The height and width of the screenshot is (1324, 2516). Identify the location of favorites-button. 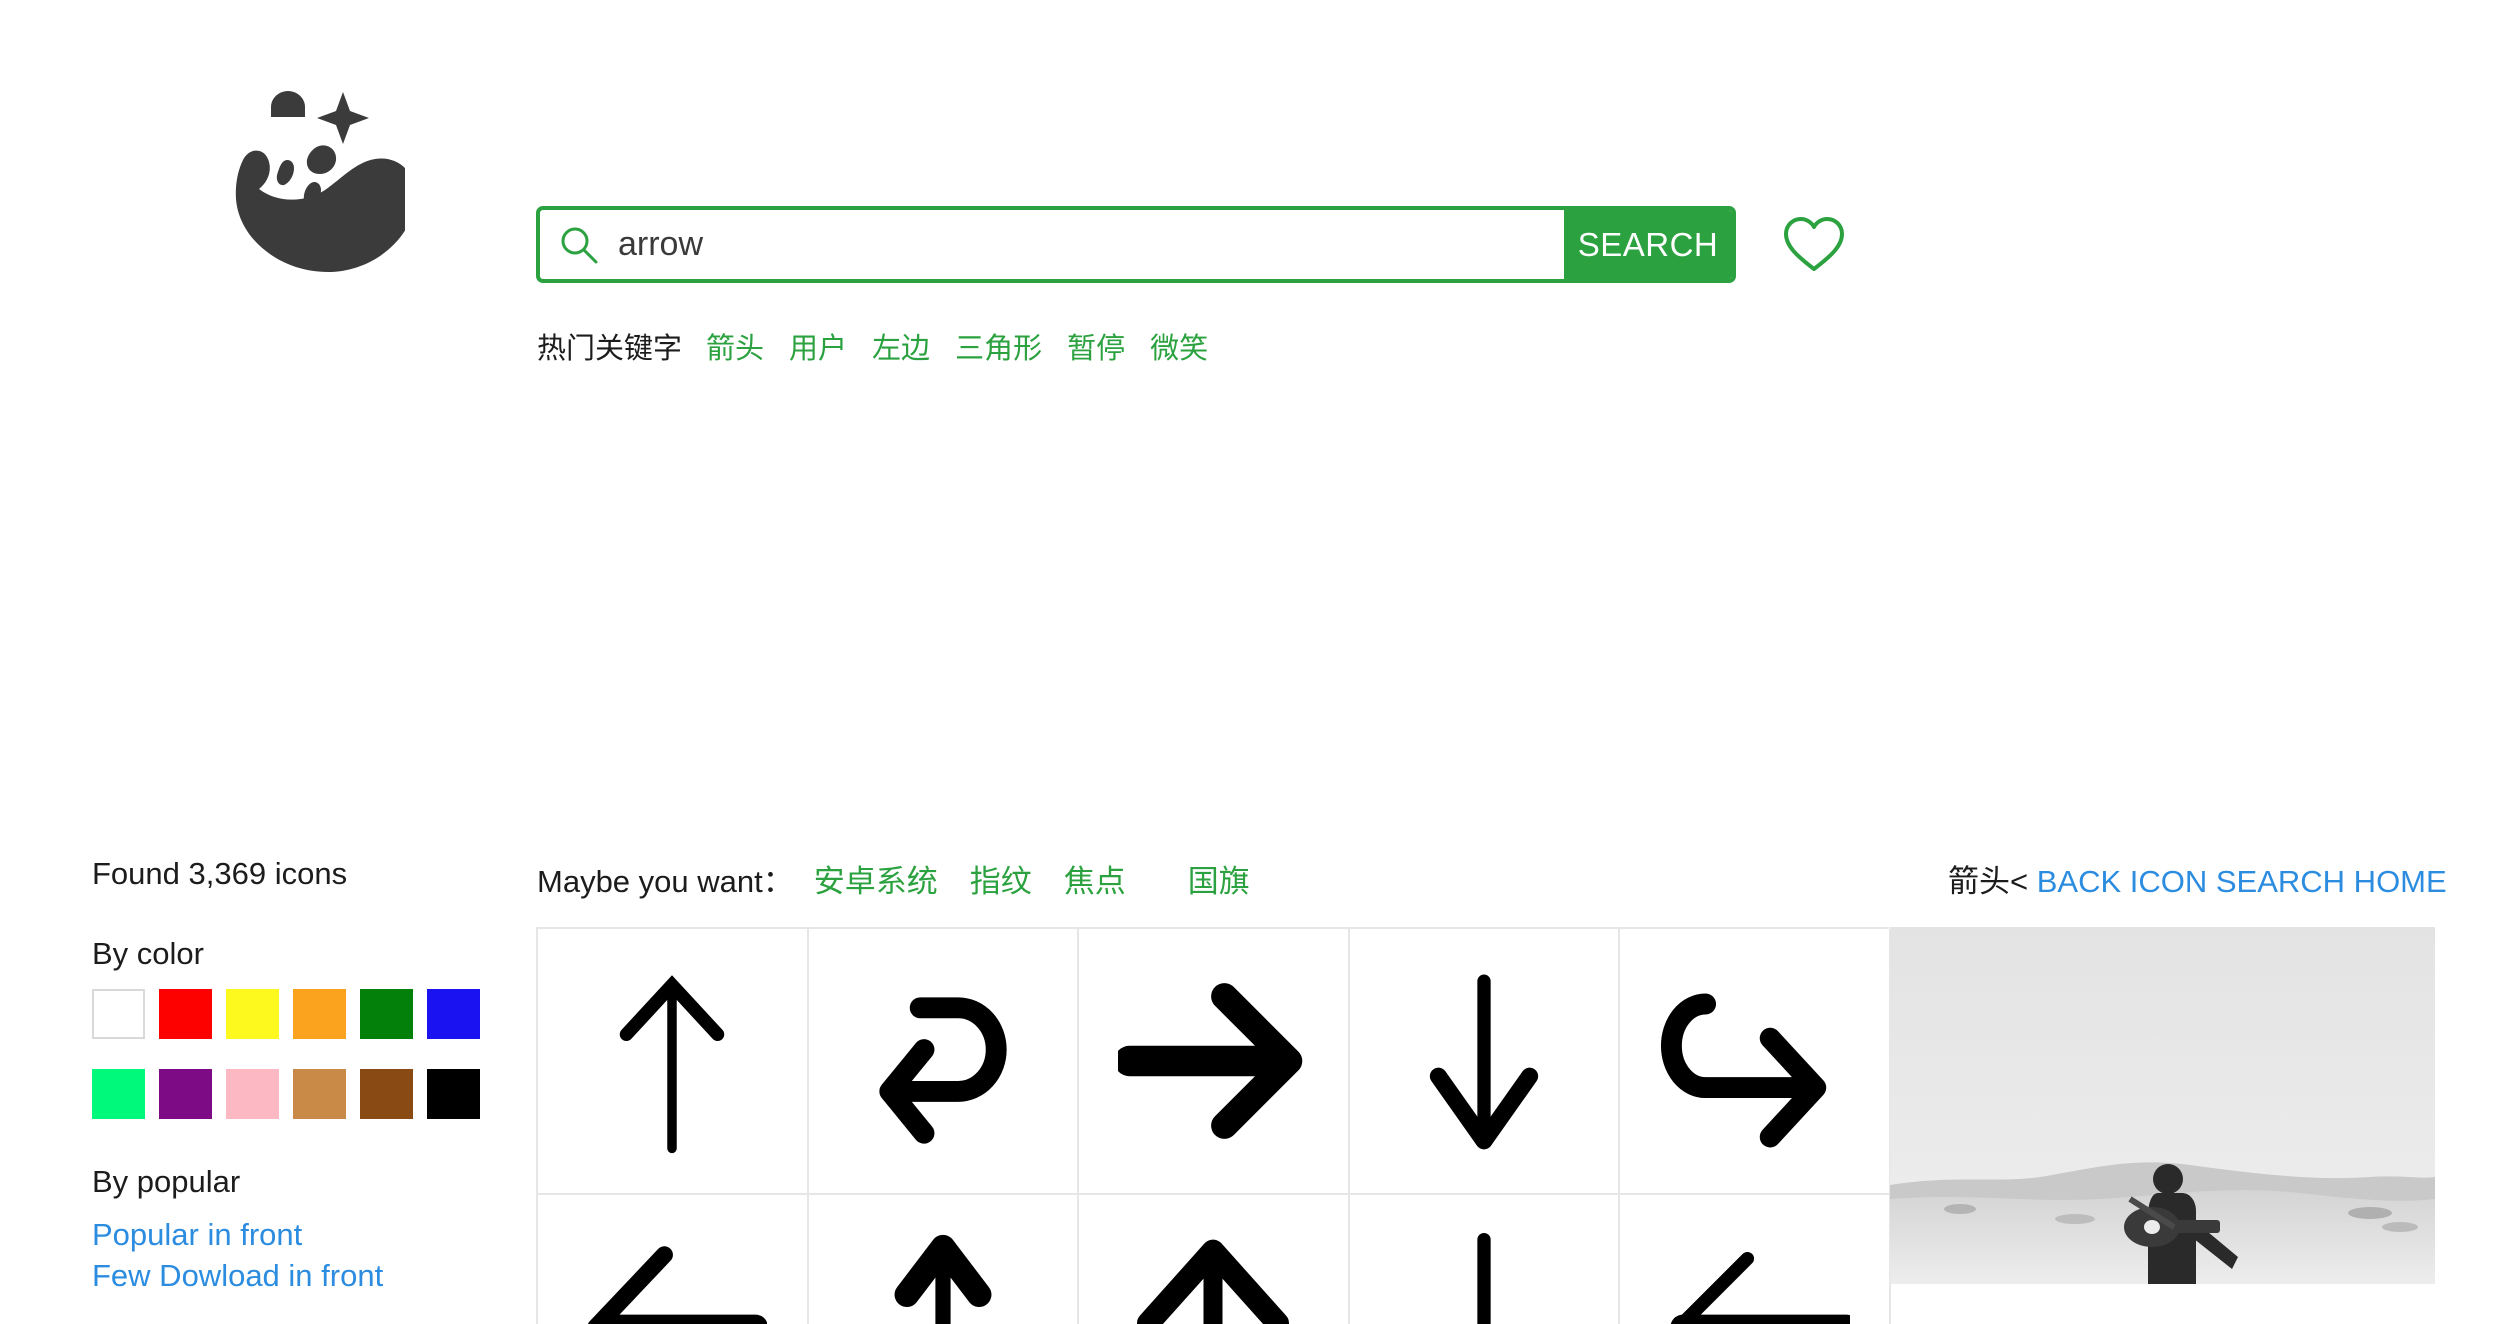
(1814, 244).